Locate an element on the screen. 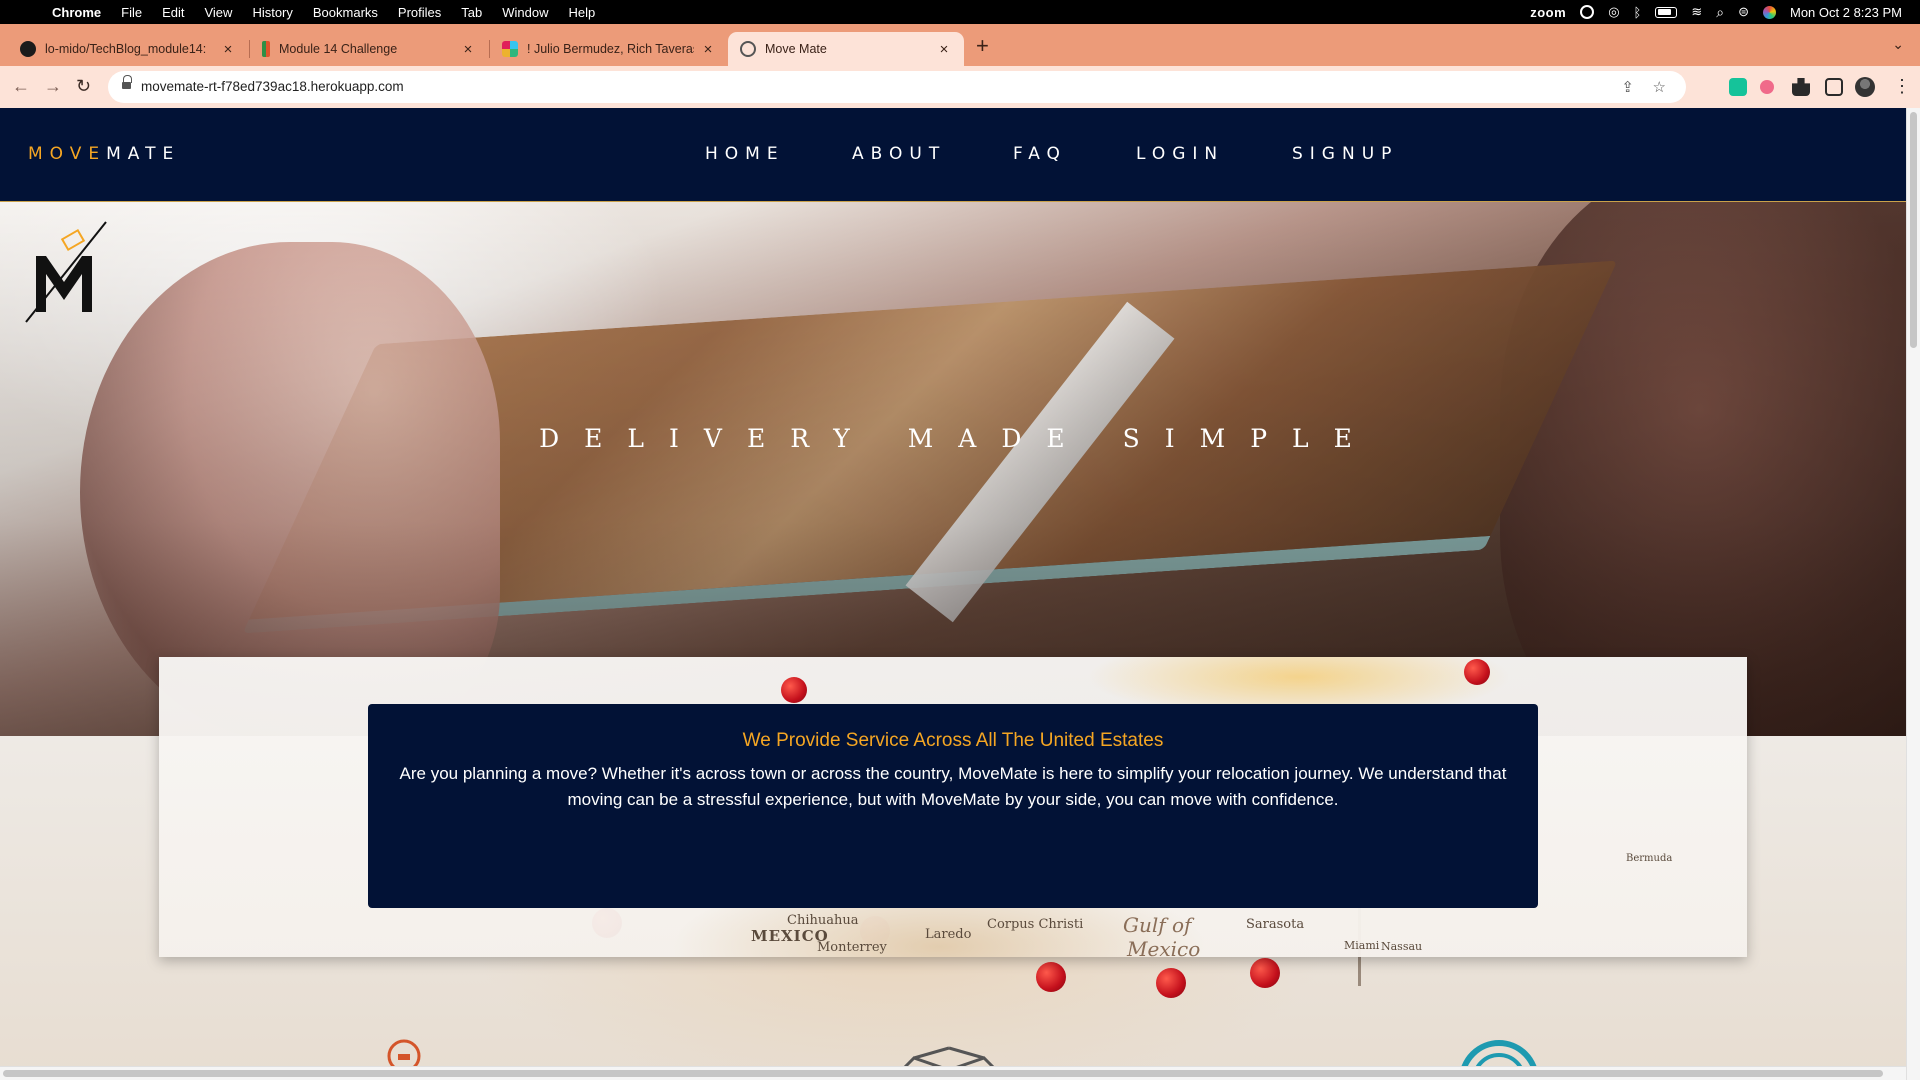 This screenshot has height=1080, width=1920. menu-file: File is located at coordinates (131, 12).